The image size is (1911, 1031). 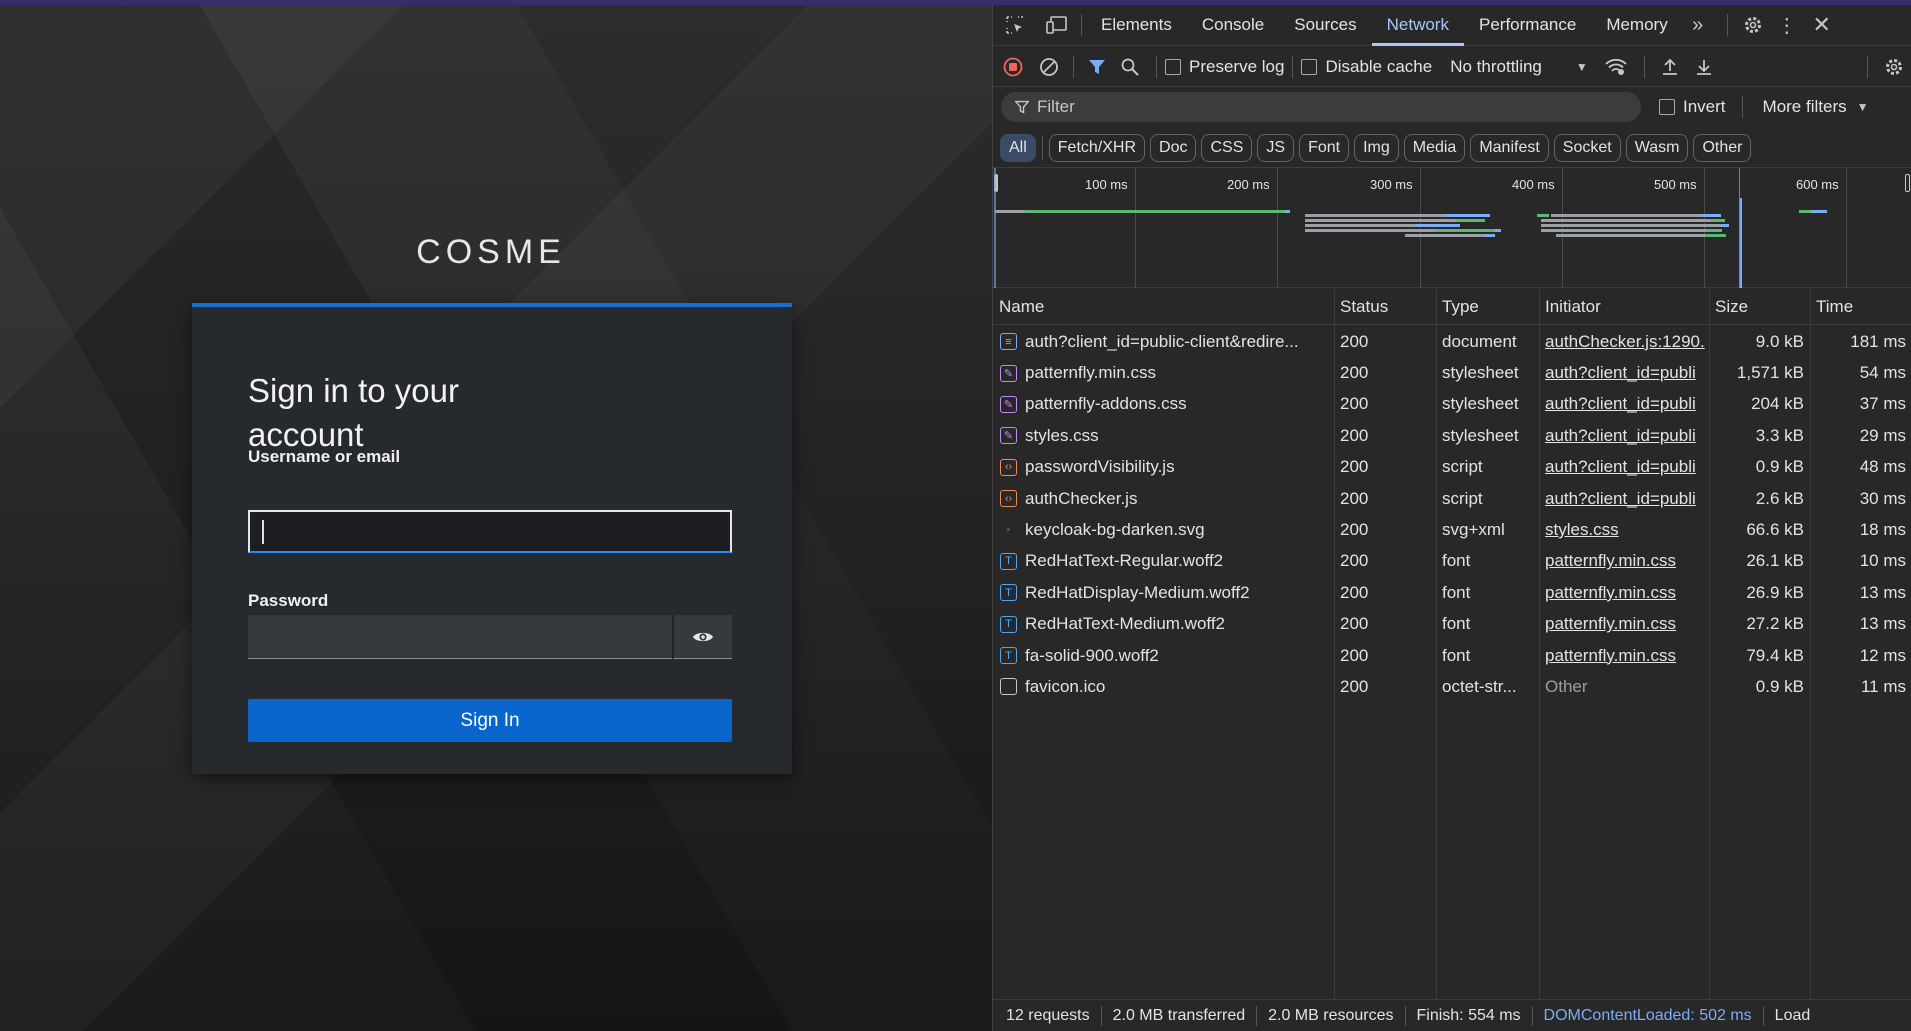 What do you see at coordinates (1136, 25) in the screenshot?
I see `tab-elements: Elements` at bounding box center [1136, 25].